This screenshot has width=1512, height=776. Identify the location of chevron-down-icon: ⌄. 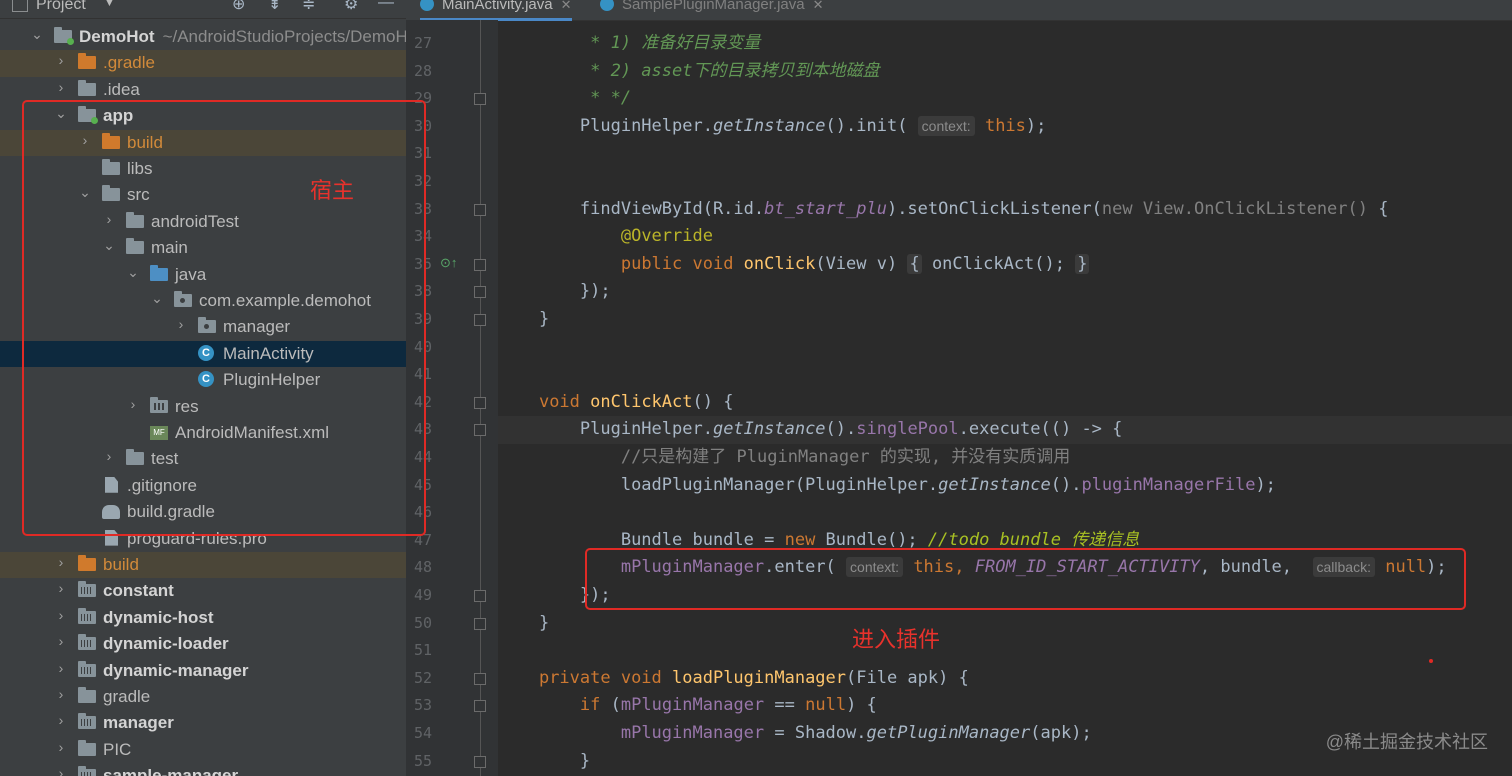
(37, 36).